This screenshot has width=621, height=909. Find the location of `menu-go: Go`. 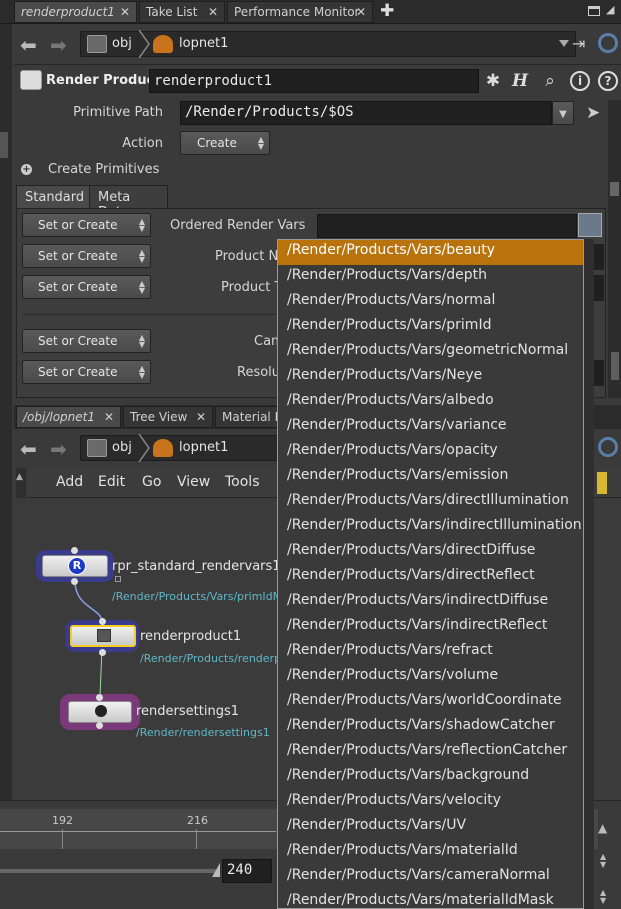

menu-go: Go is located at coordinates (151, 482).